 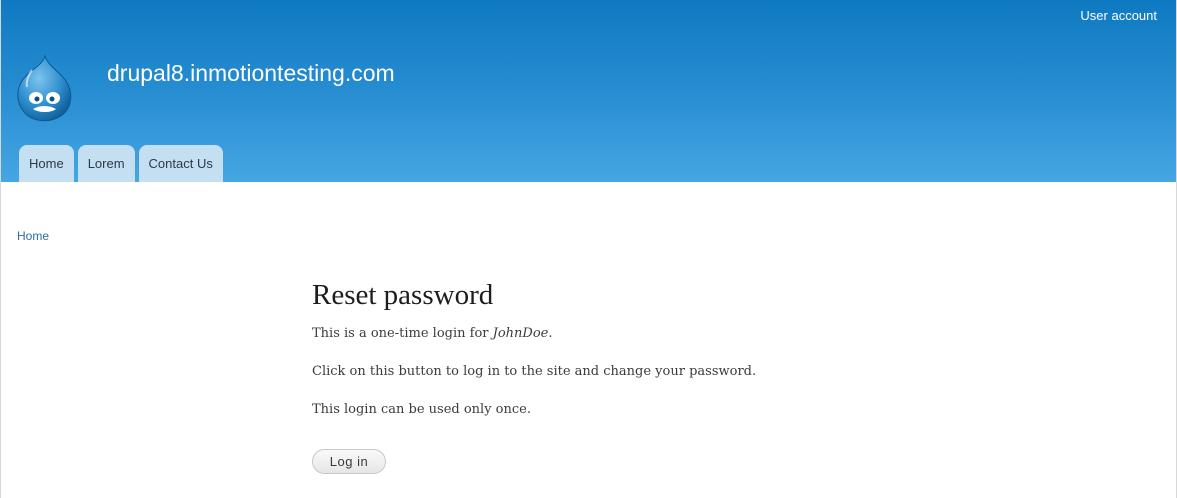 I want to click on nav-tab-lorem: Lorem, so click(x=106, y=163).